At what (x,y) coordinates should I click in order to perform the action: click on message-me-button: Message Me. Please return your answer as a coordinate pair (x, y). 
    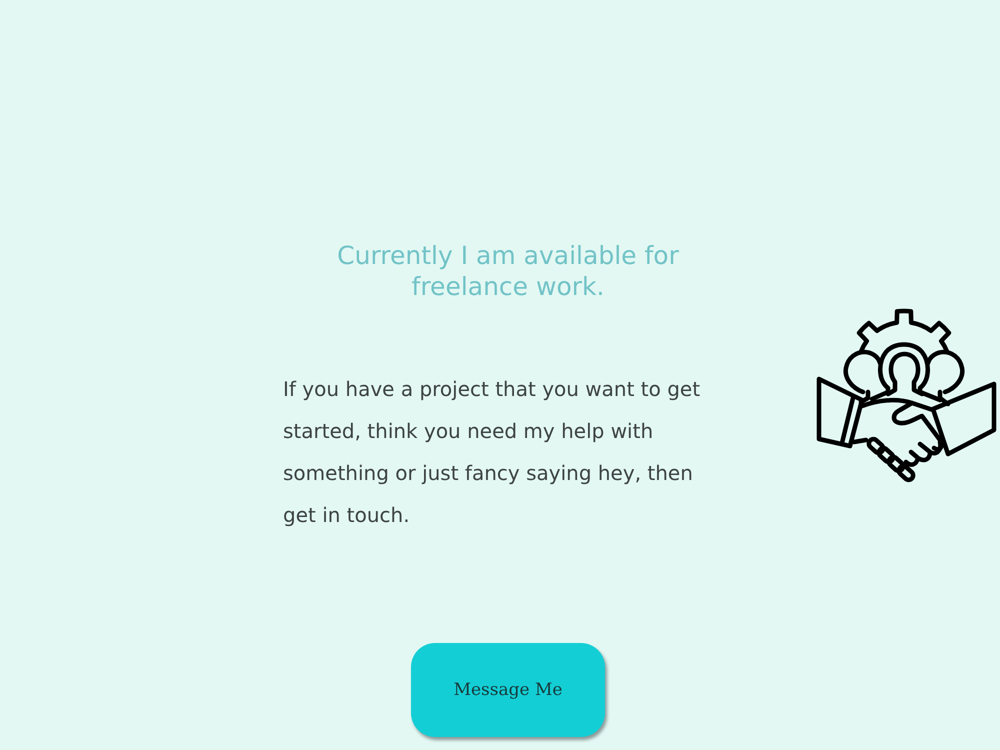
    Looking at the image, I should click on (508, 690).